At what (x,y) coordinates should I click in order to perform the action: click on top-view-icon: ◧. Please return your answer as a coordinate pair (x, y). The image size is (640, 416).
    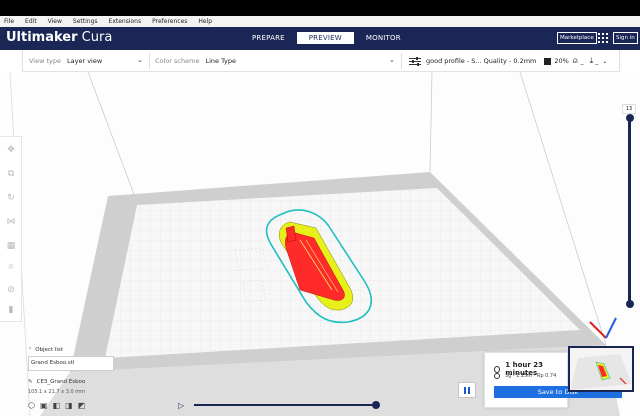
    Looking at the image, I should click on (57, 405).